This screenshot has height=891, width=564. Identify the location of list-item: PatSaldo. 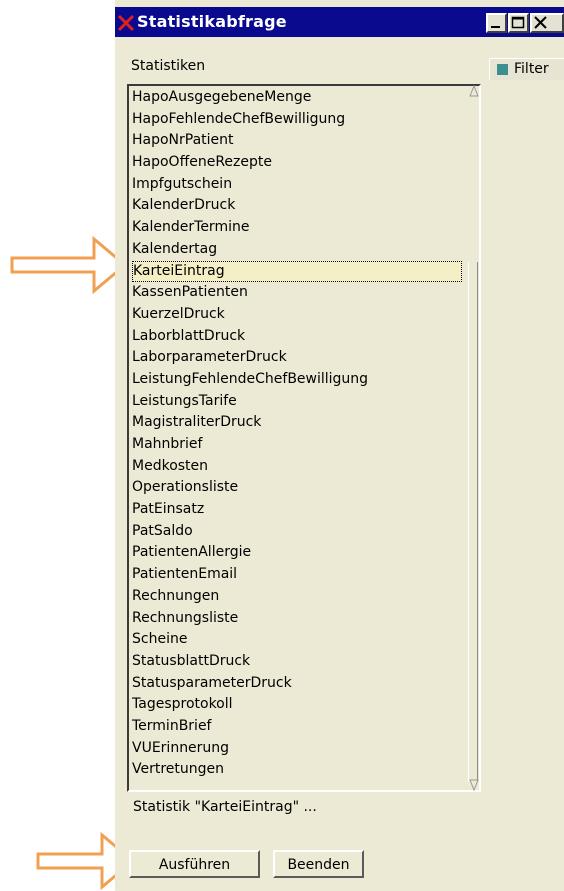
(304, 532).